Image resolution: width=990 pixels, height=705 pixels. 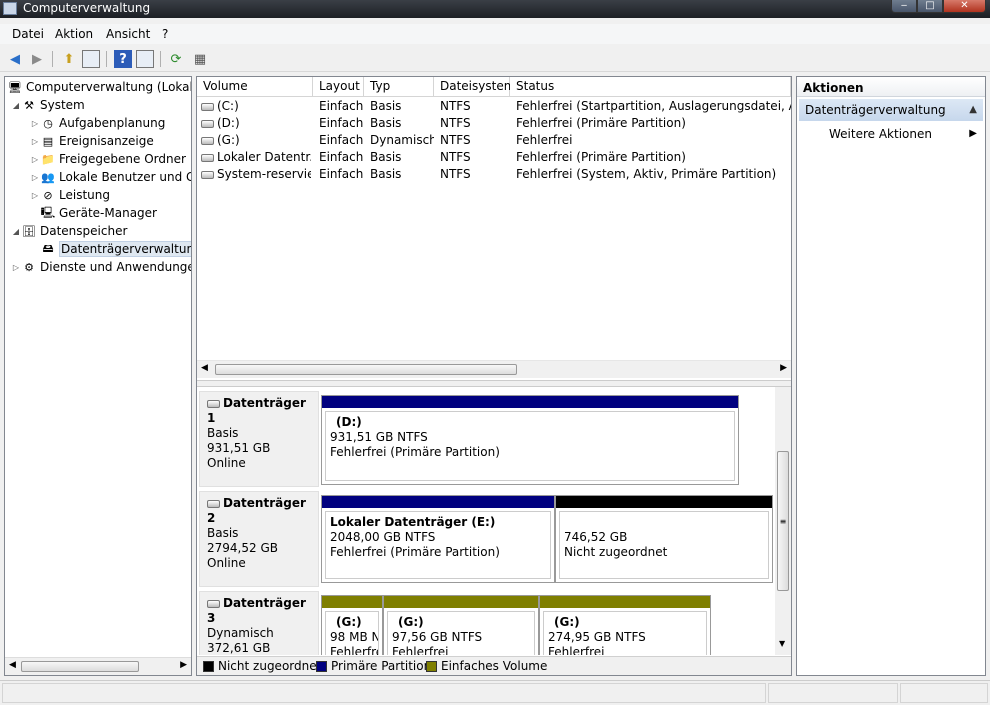 I want to click on volume-cell-volume: (G:), so click(x=256, y=140).